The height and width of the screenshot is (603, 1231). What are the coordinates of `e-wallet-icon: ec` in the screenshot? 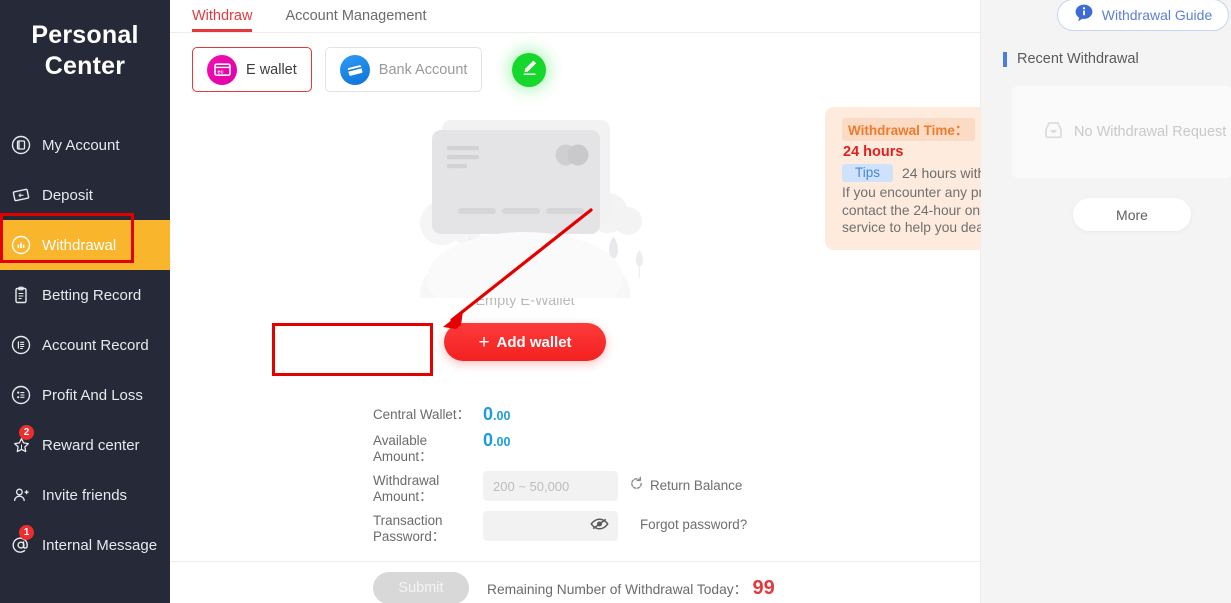 It's located at (222, 69).